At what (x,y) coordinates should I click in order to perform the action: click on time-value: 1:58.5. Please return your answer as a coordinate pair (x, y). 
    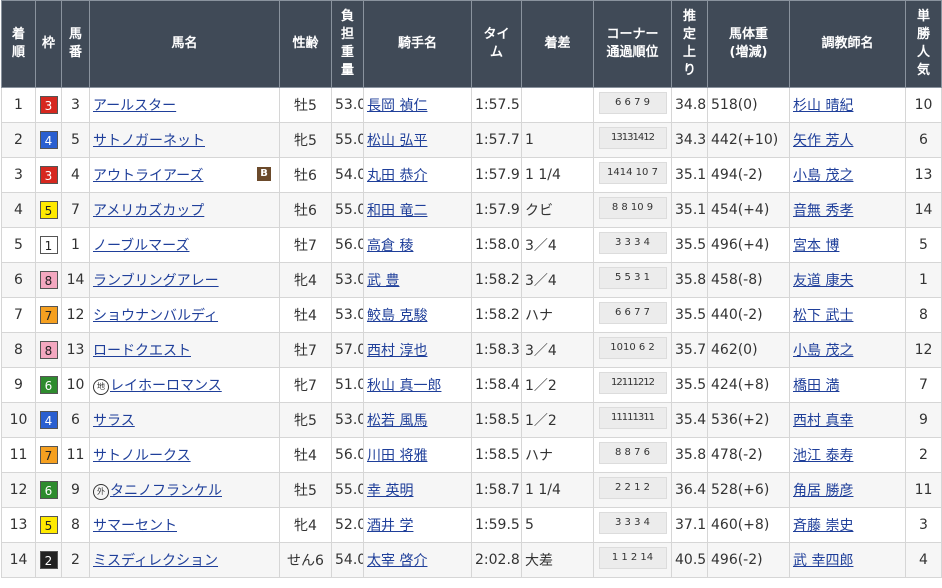
    Looking at the image, I should click on (497, 455).